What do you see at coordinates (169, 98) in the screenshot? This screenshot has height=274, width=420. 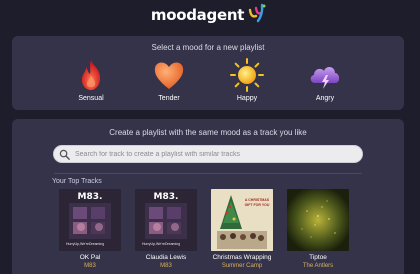 I see `mood-label-tender: Tender` at bounding box center [169, 98].